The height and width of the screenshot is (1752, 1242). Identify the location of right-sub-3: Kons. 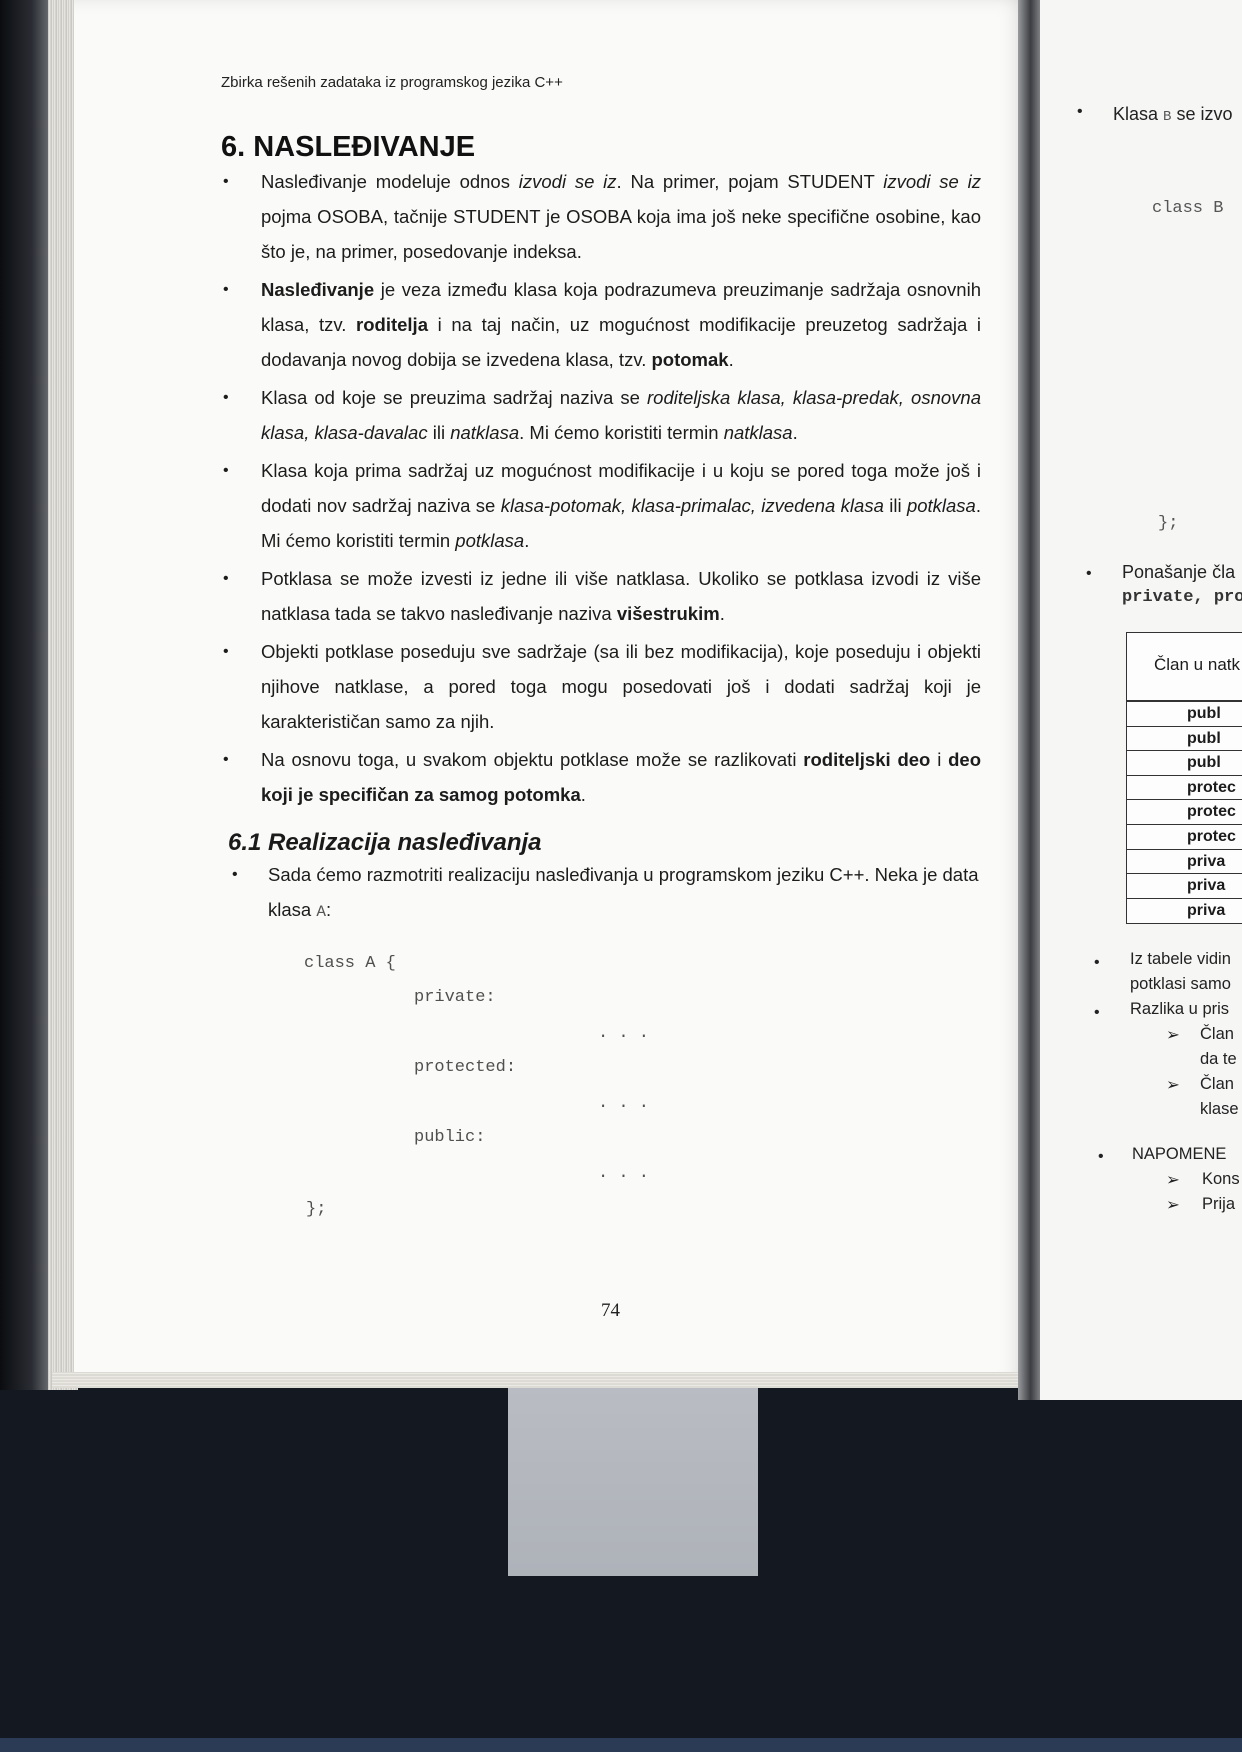
(1221, 1179).